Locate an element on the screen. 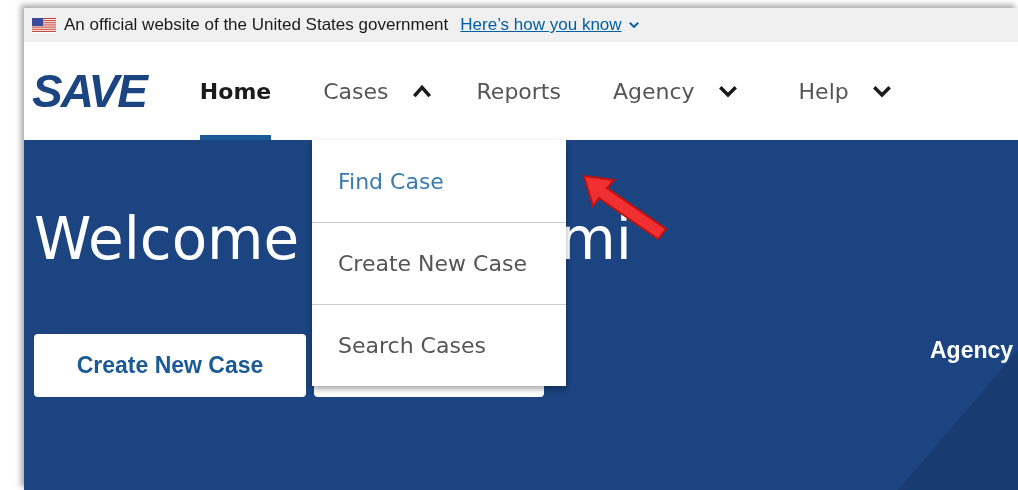 This screenshot has width=1018, height=490. flag-icon is located at coordinates (44, 25).